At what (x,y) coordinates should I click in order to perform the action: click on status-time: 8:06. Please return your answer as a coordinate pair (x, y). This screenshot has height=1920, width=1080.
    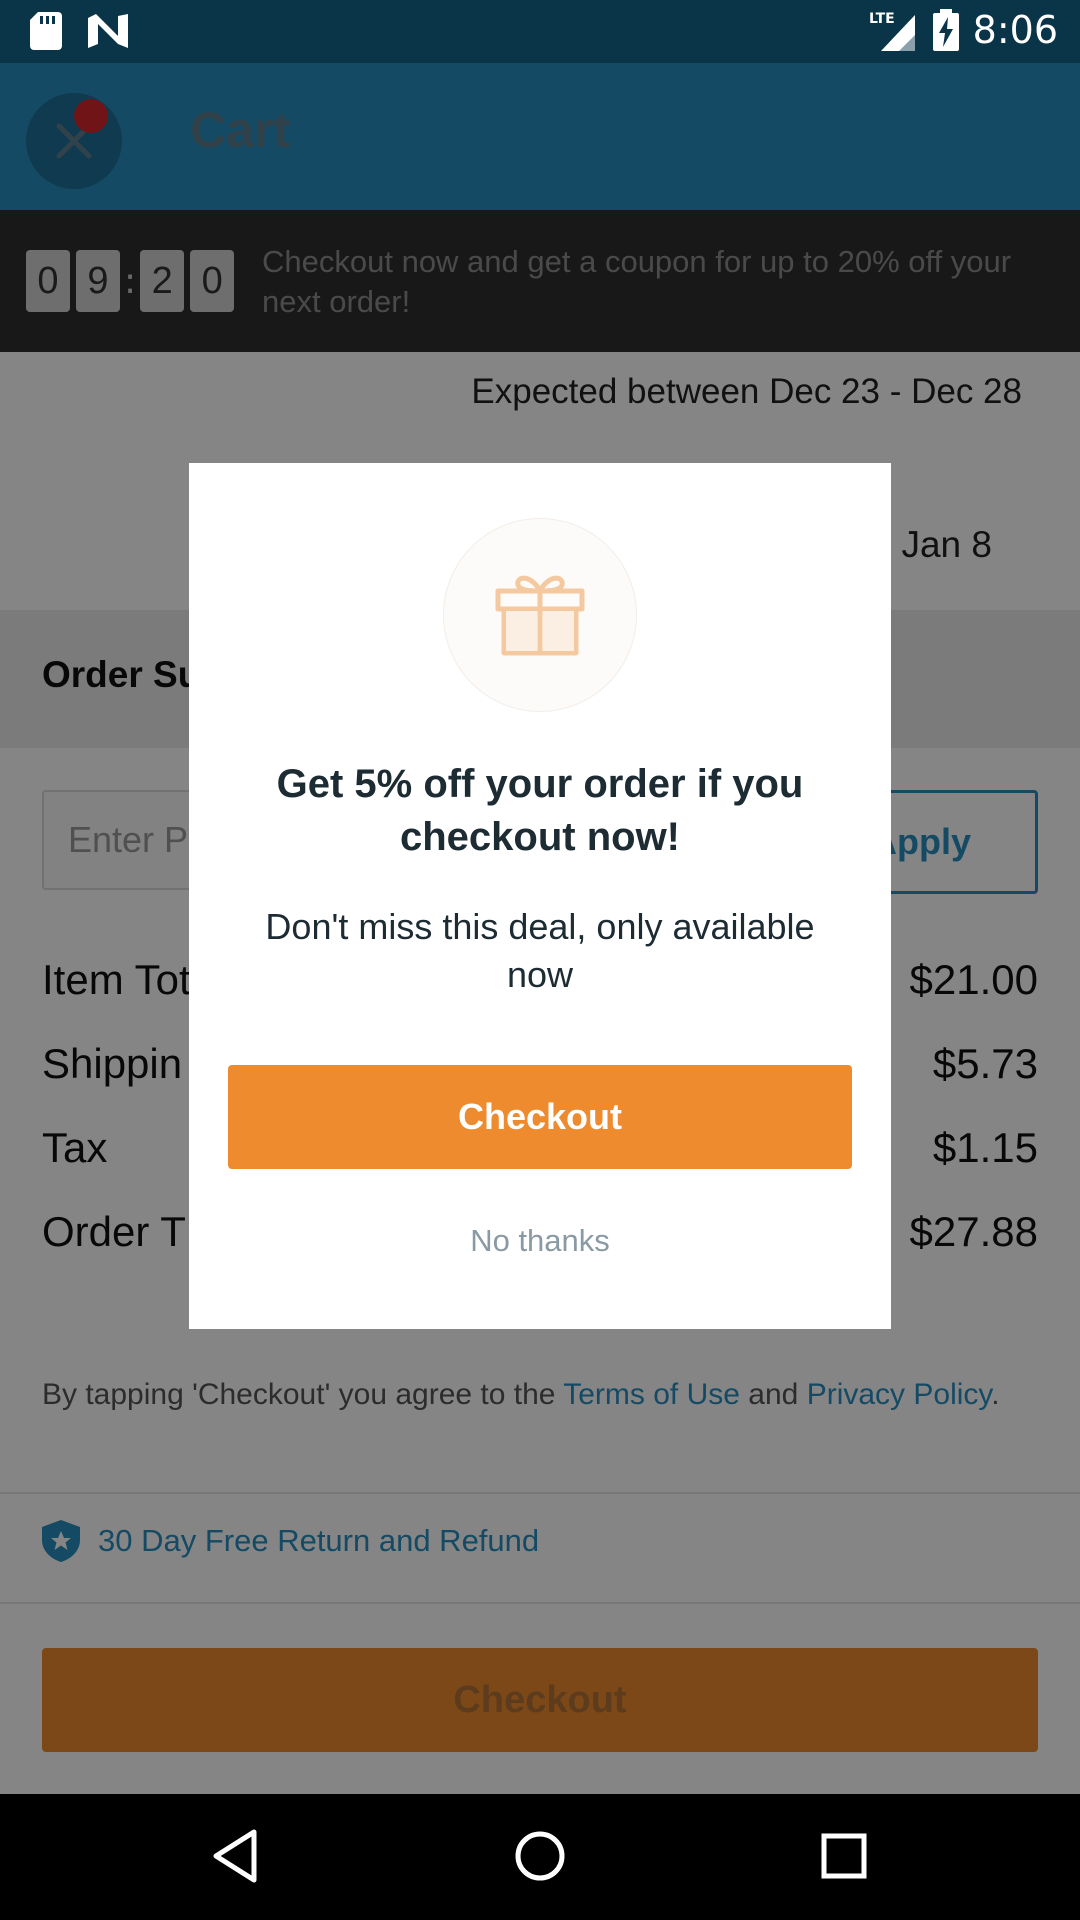
    Looking at the image, I should click on (1015, 30).